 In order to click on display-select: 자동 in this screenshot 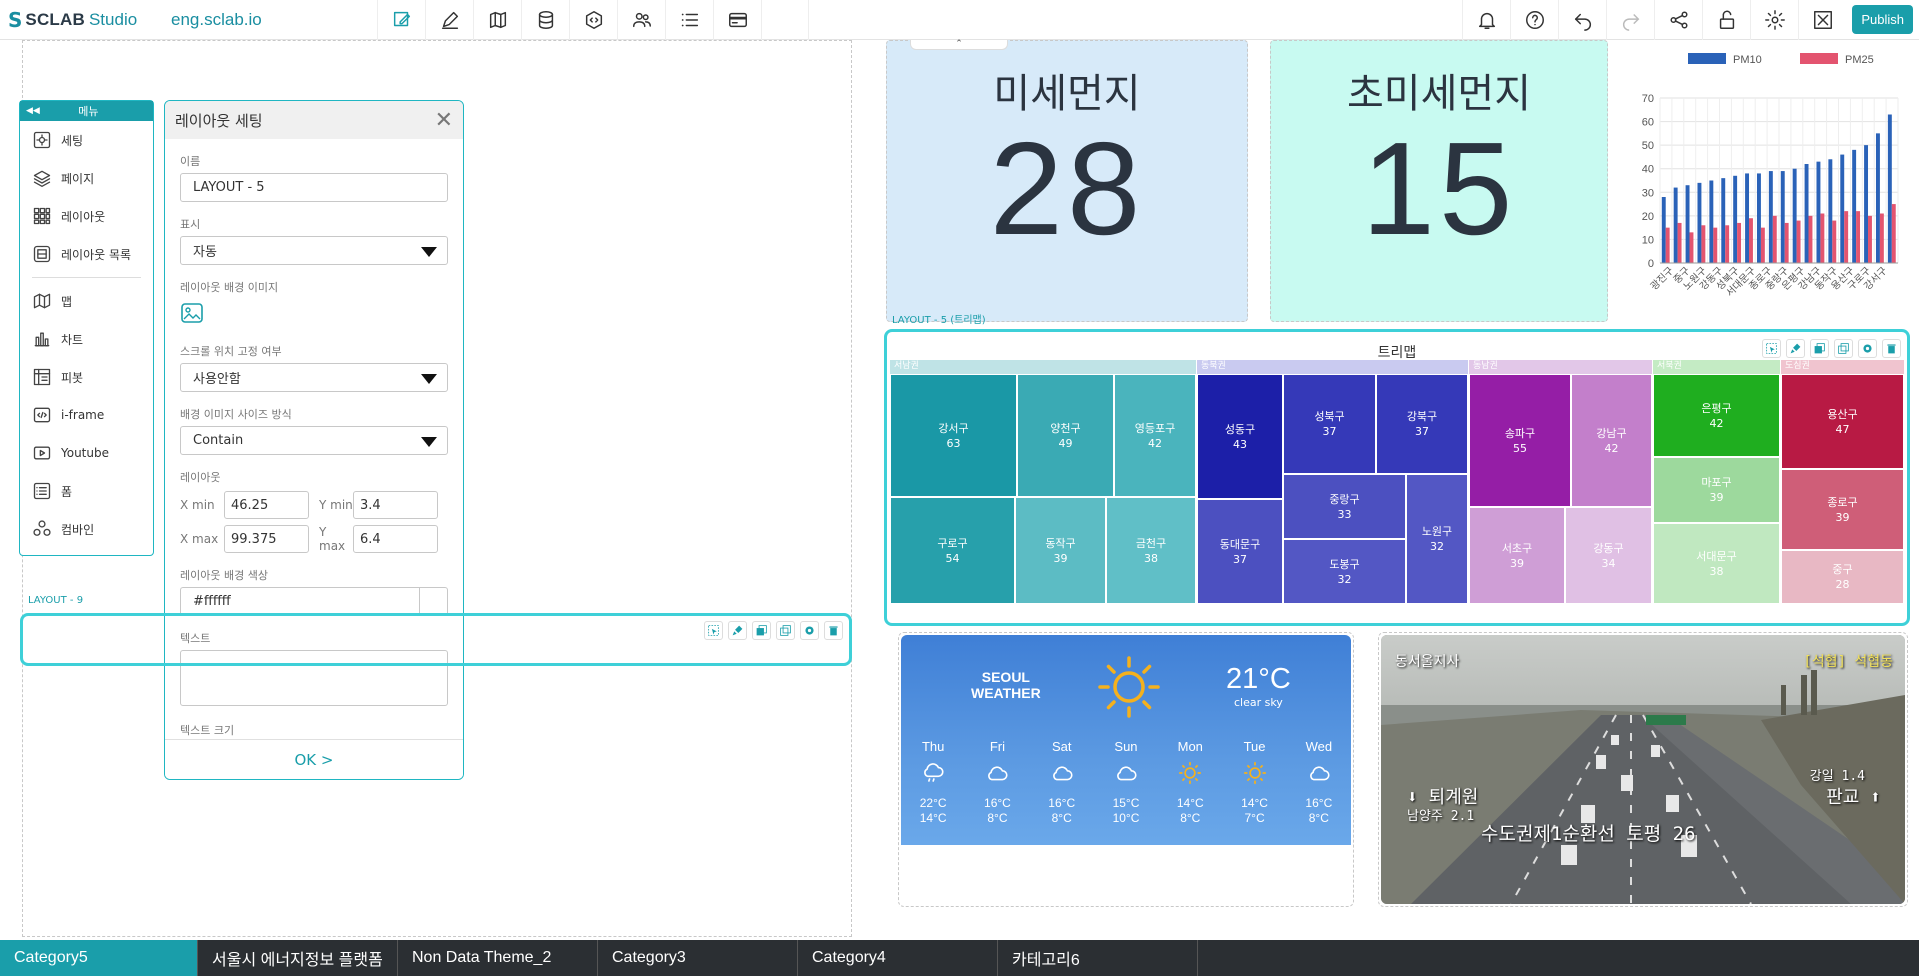, I will do `click(314, 250)`.